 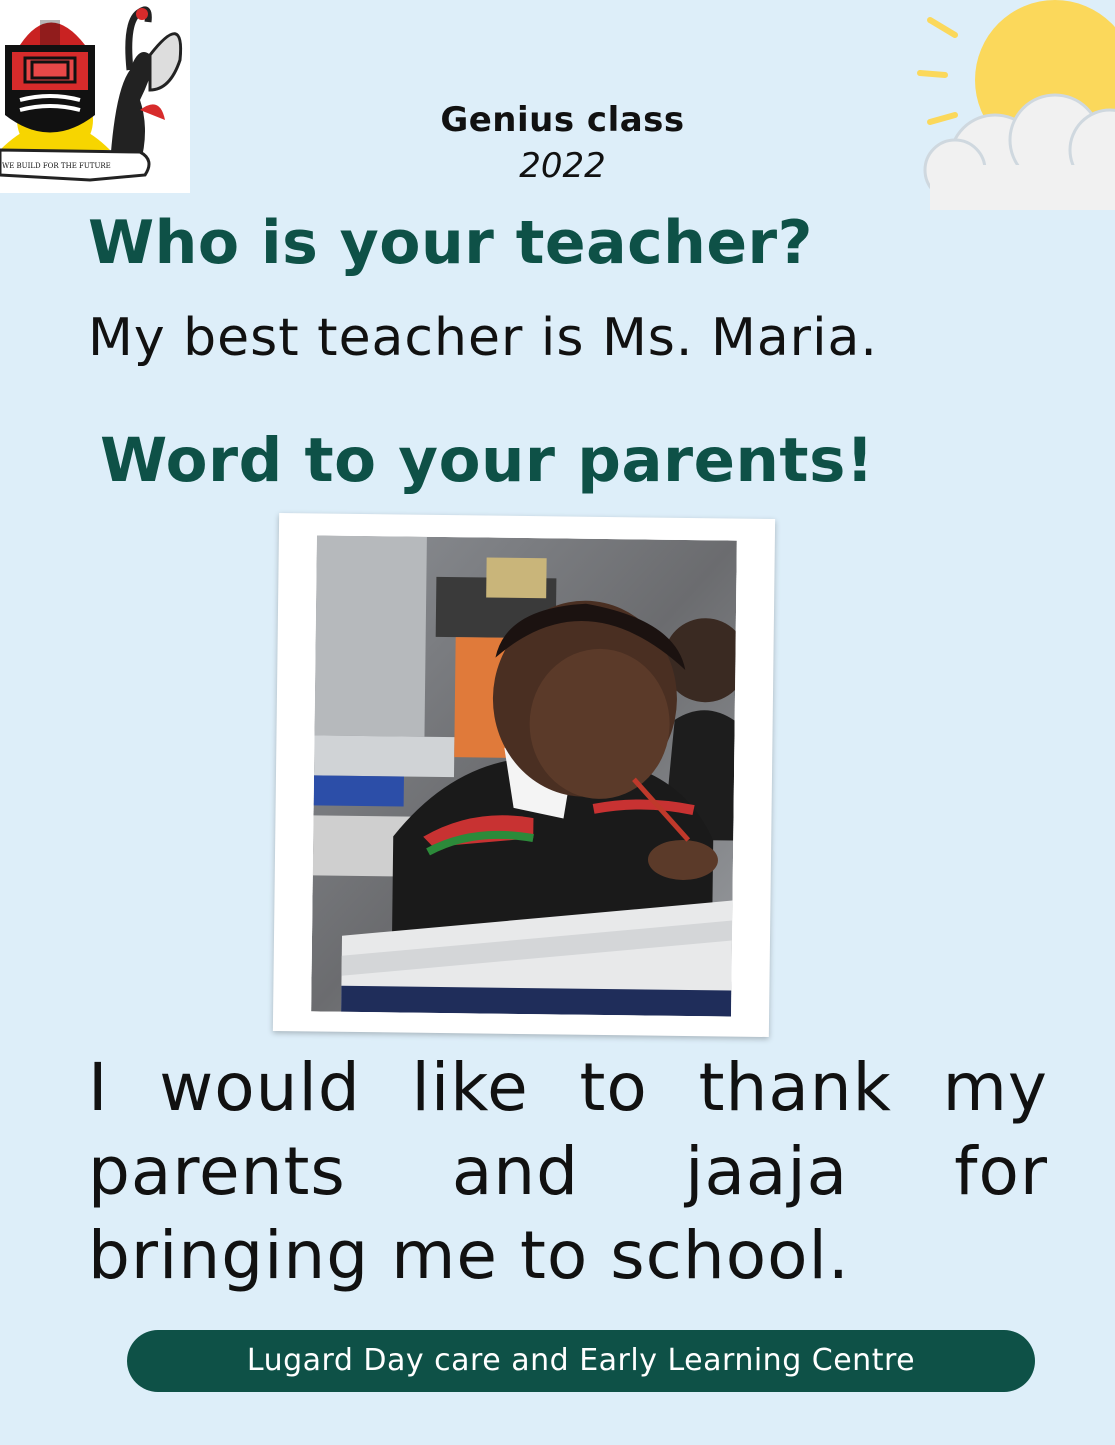 I want to click on teacher-question: Who is your teacher?, so click(x=450, y=243).